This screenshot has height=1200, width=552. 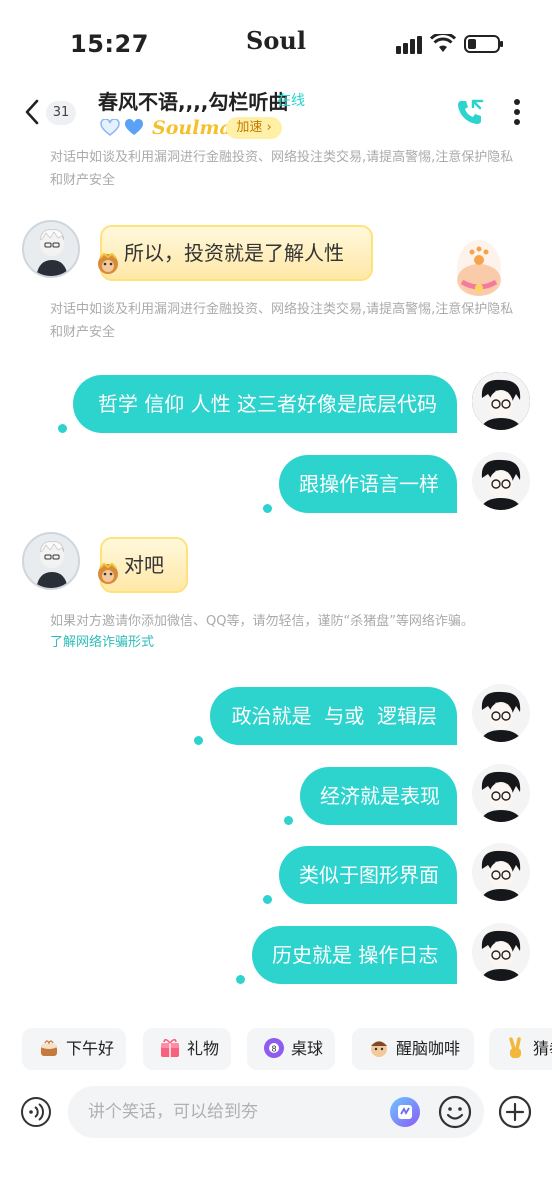 I want to click on billiard-ball-icon: 8, so click(x=274, y=1045).